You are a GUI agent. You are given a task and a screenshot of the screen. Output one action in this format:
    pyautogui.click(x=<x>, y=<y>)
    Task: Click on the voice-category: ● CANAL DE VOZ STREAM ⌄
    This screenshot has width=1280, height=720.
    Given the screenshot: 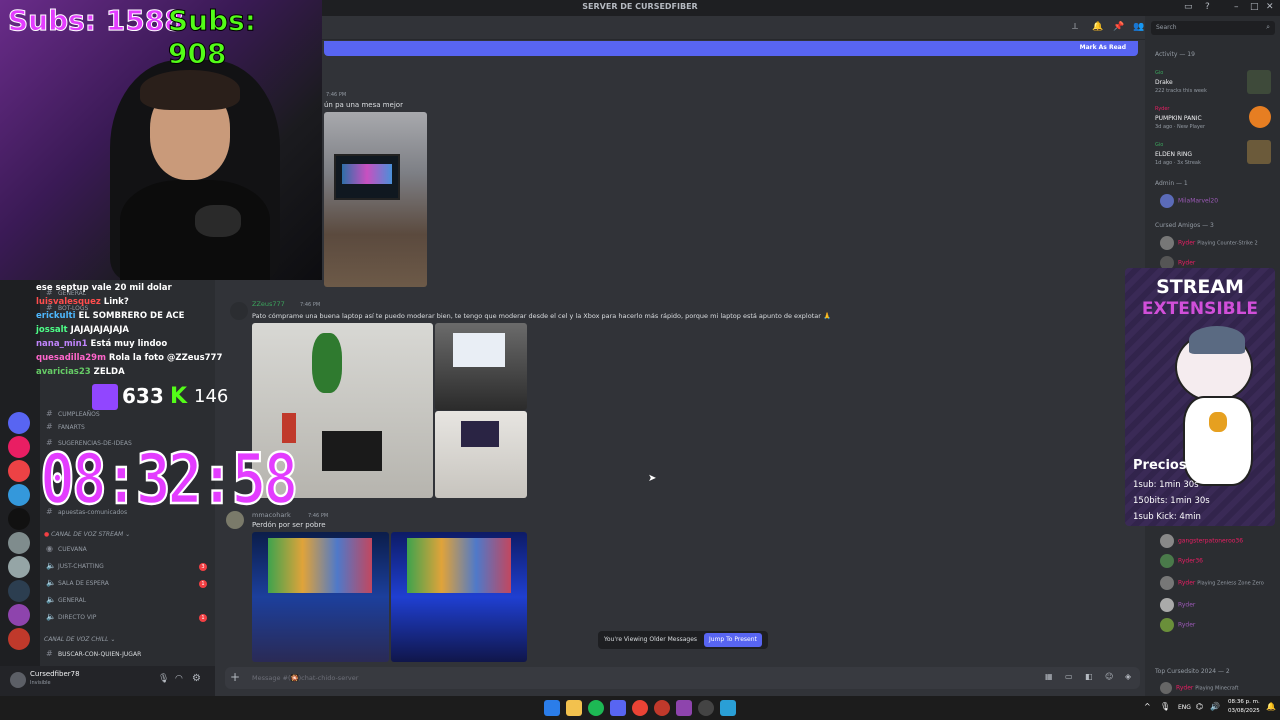 What is the action you would take?
    pyautogui.click(x=87, y=534)
    